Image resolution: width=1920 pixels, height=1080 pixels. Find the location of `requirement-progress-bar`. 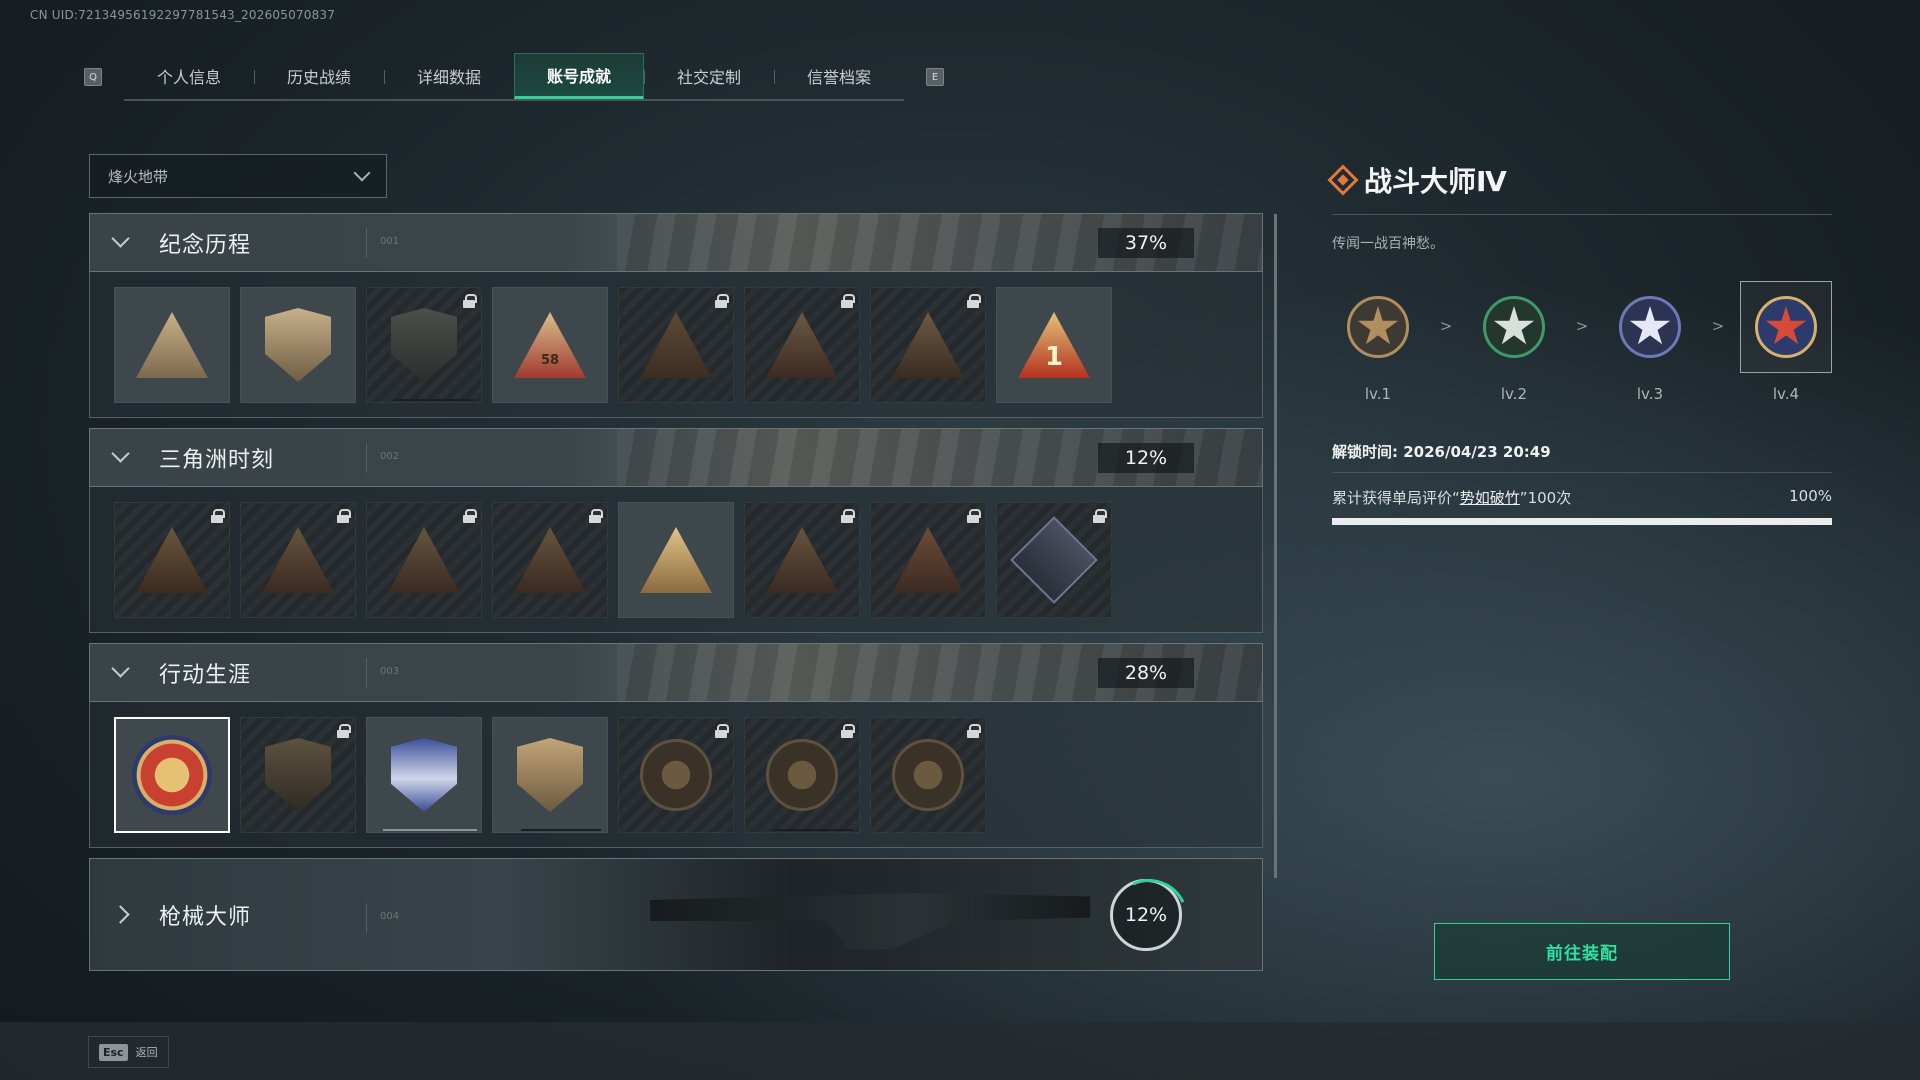

requirement-progress-bar is located at coordinates (1582, 521).